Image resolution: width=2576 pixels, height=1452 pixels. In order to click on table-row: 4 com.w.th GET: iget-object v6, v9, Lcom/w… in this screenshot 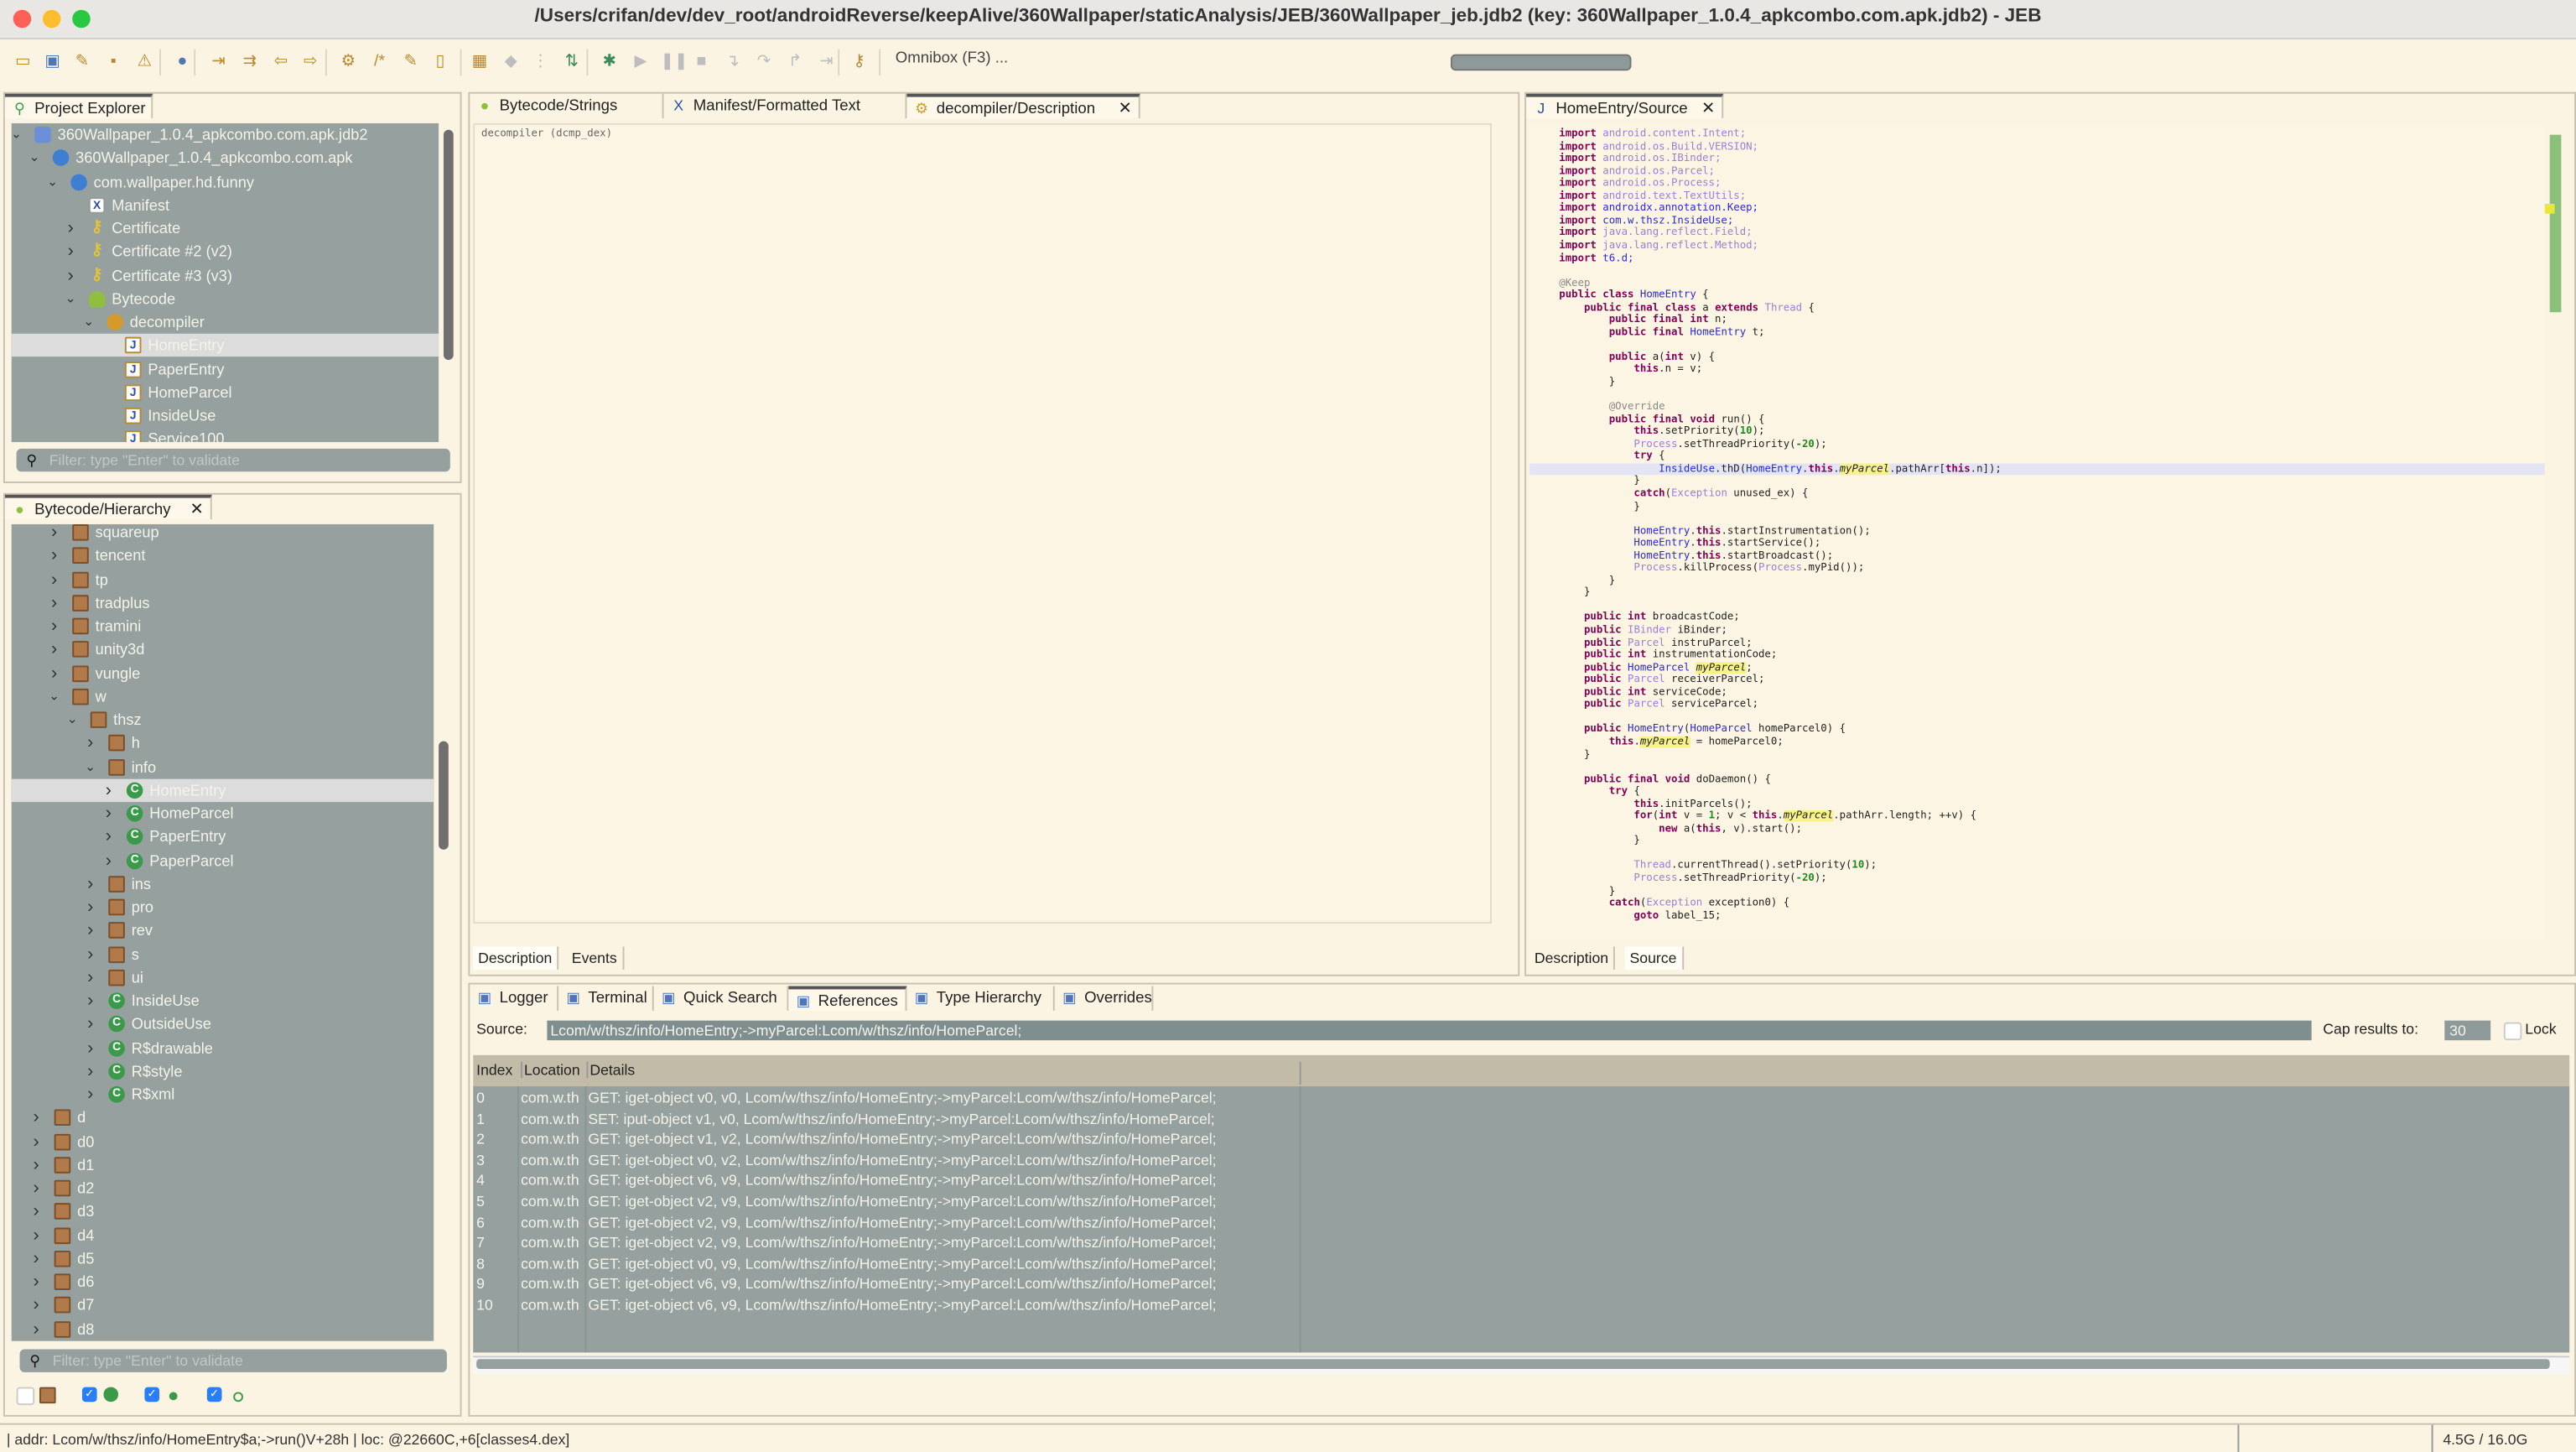, I will do `click(1521, 1181)`.